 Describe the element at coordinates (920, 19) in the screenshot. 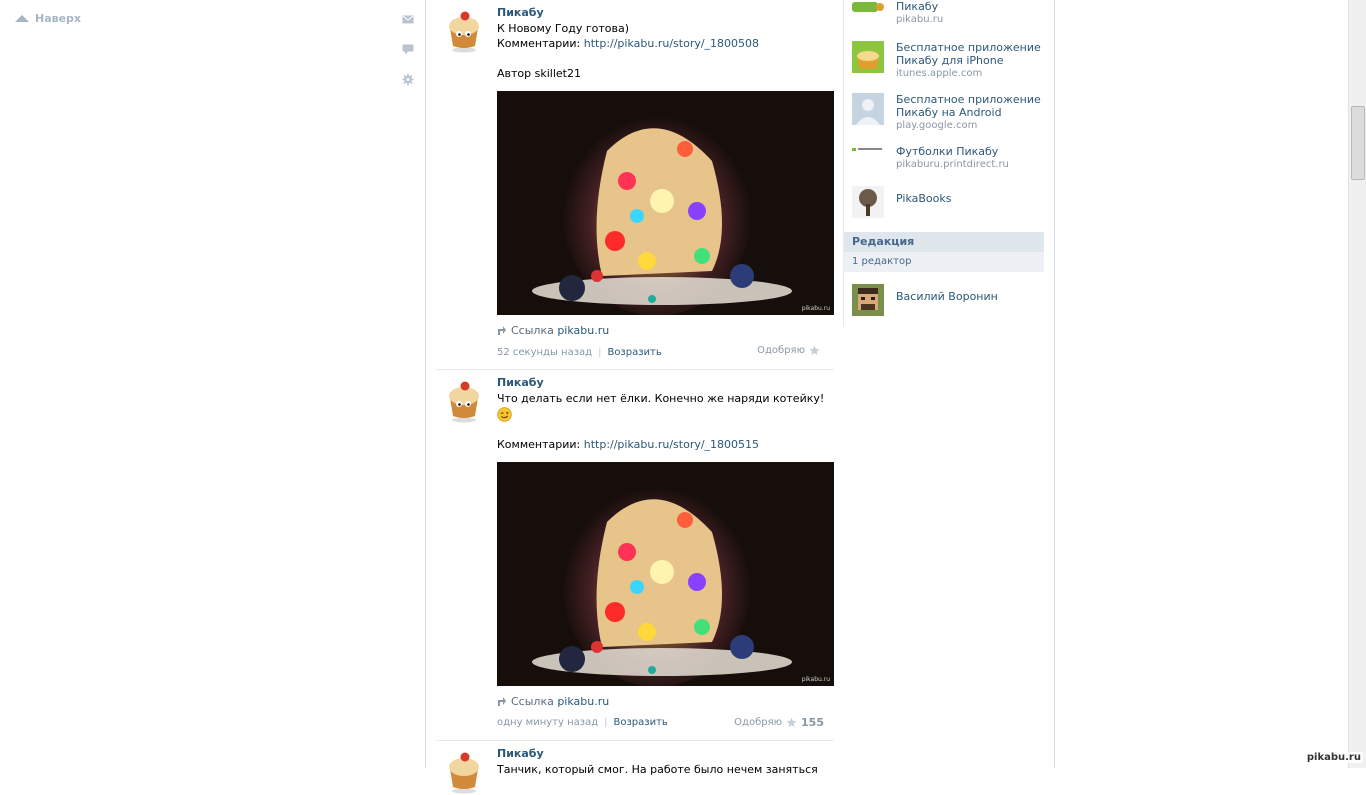

I see `sidebar-link-domain: pikabu.ru` at that location.